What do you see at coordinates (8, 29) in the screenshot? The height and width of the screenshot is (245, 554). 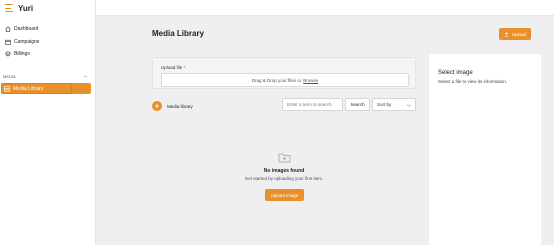 I see `home-icon` at bounding box center [8, 29].